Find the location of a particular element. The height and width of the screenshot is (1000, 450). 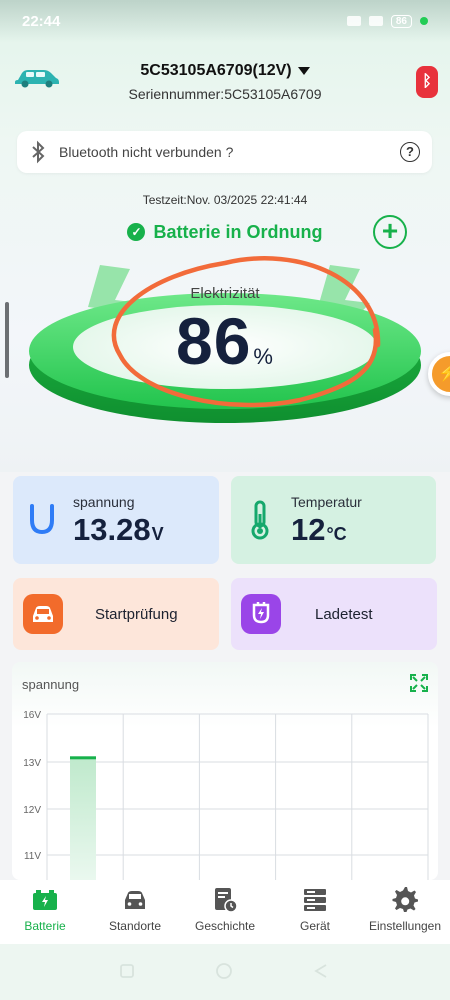

test-time: Testzeit:Nov. 03/2025 22:41:44 is located at coordinates (225, 200).